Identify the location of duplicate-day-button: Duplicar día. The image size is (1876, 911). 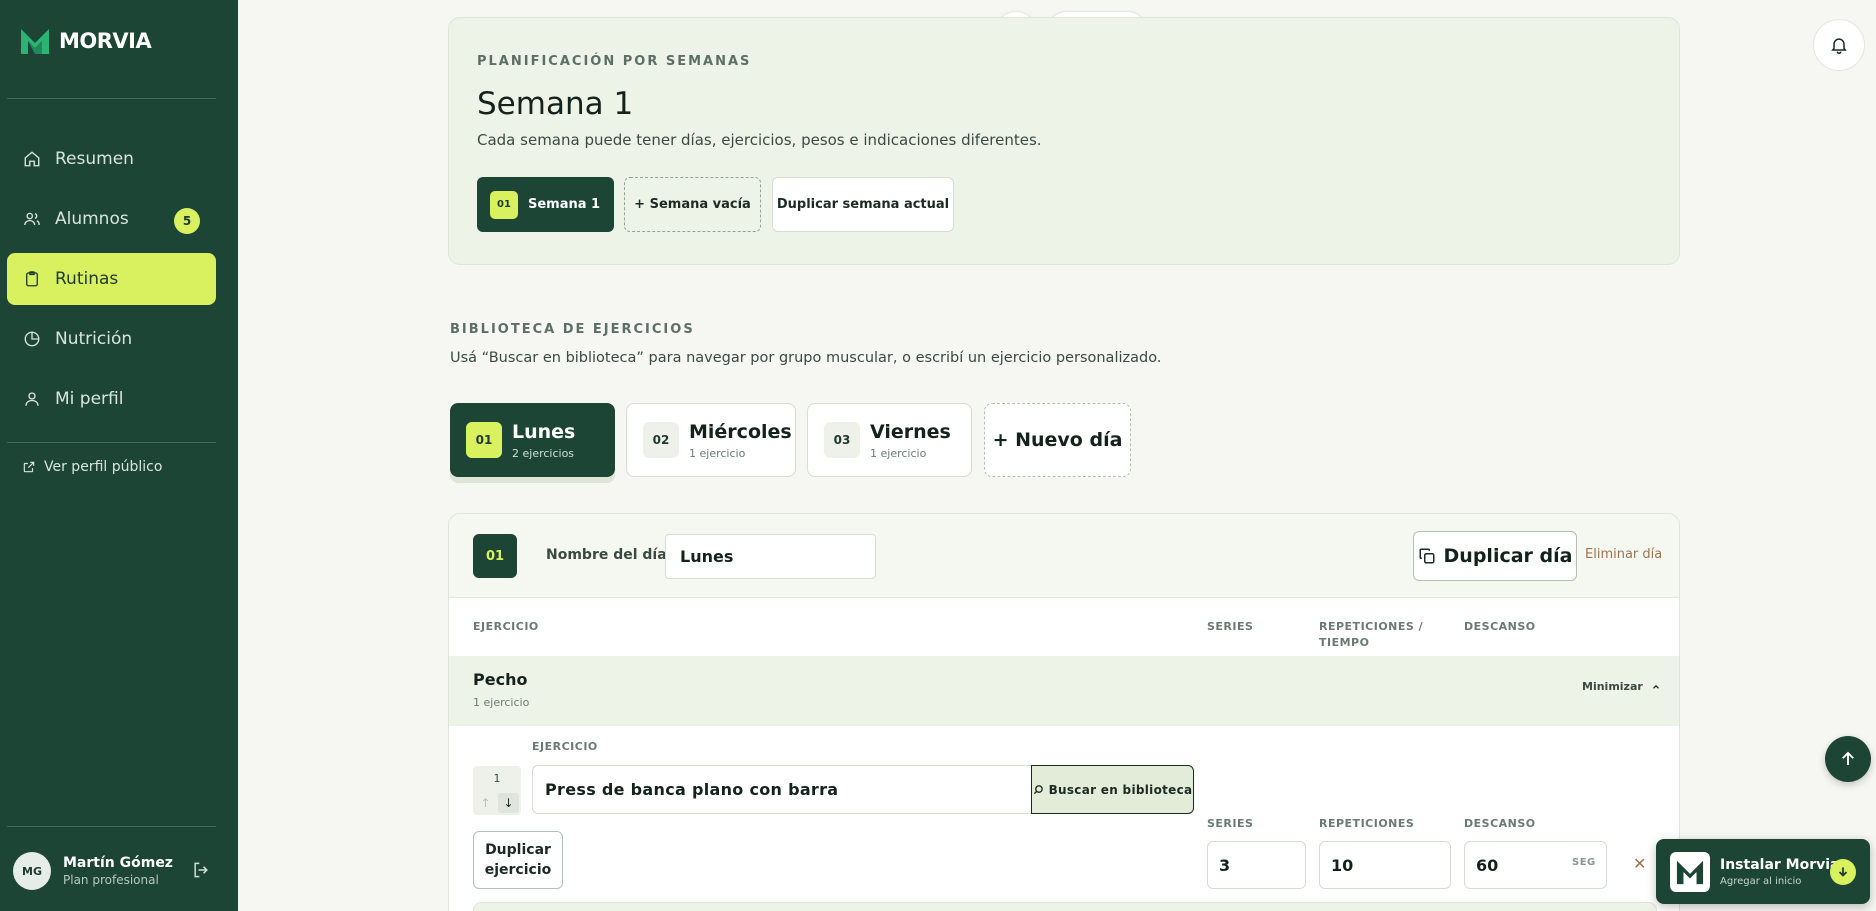
(1495, 556).